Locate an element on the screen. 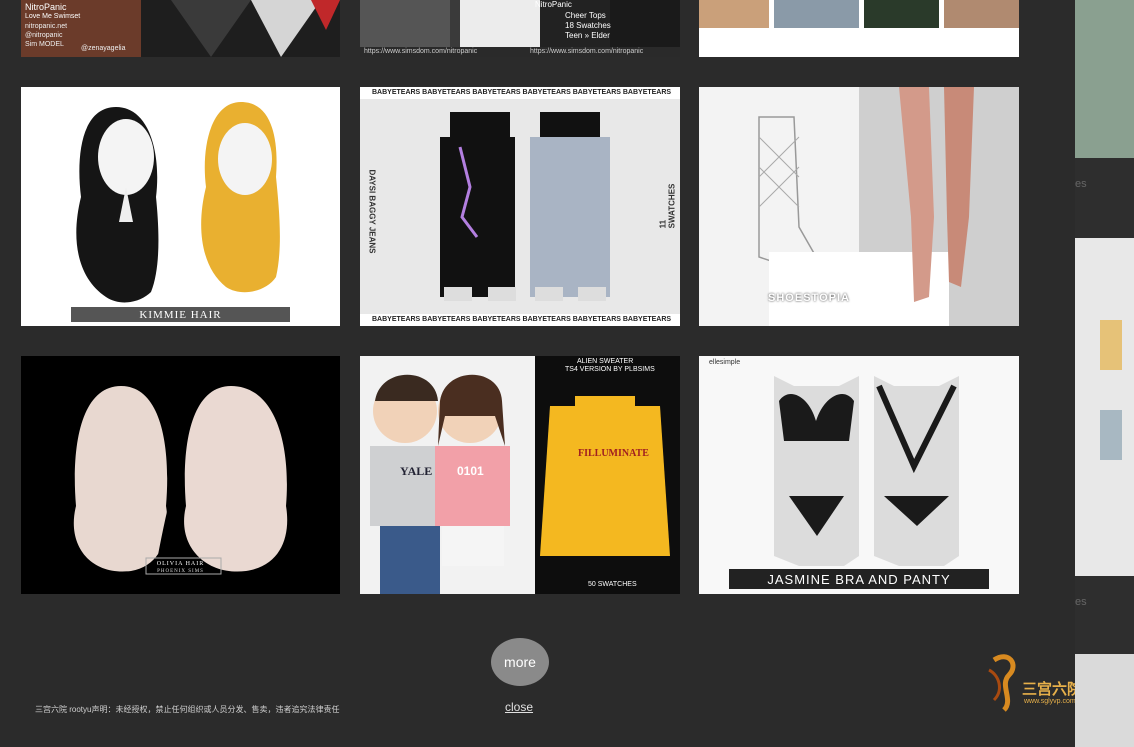 This screenshot has height=747, width=1134. bra-panty-image is located at coordinates (859, 482).